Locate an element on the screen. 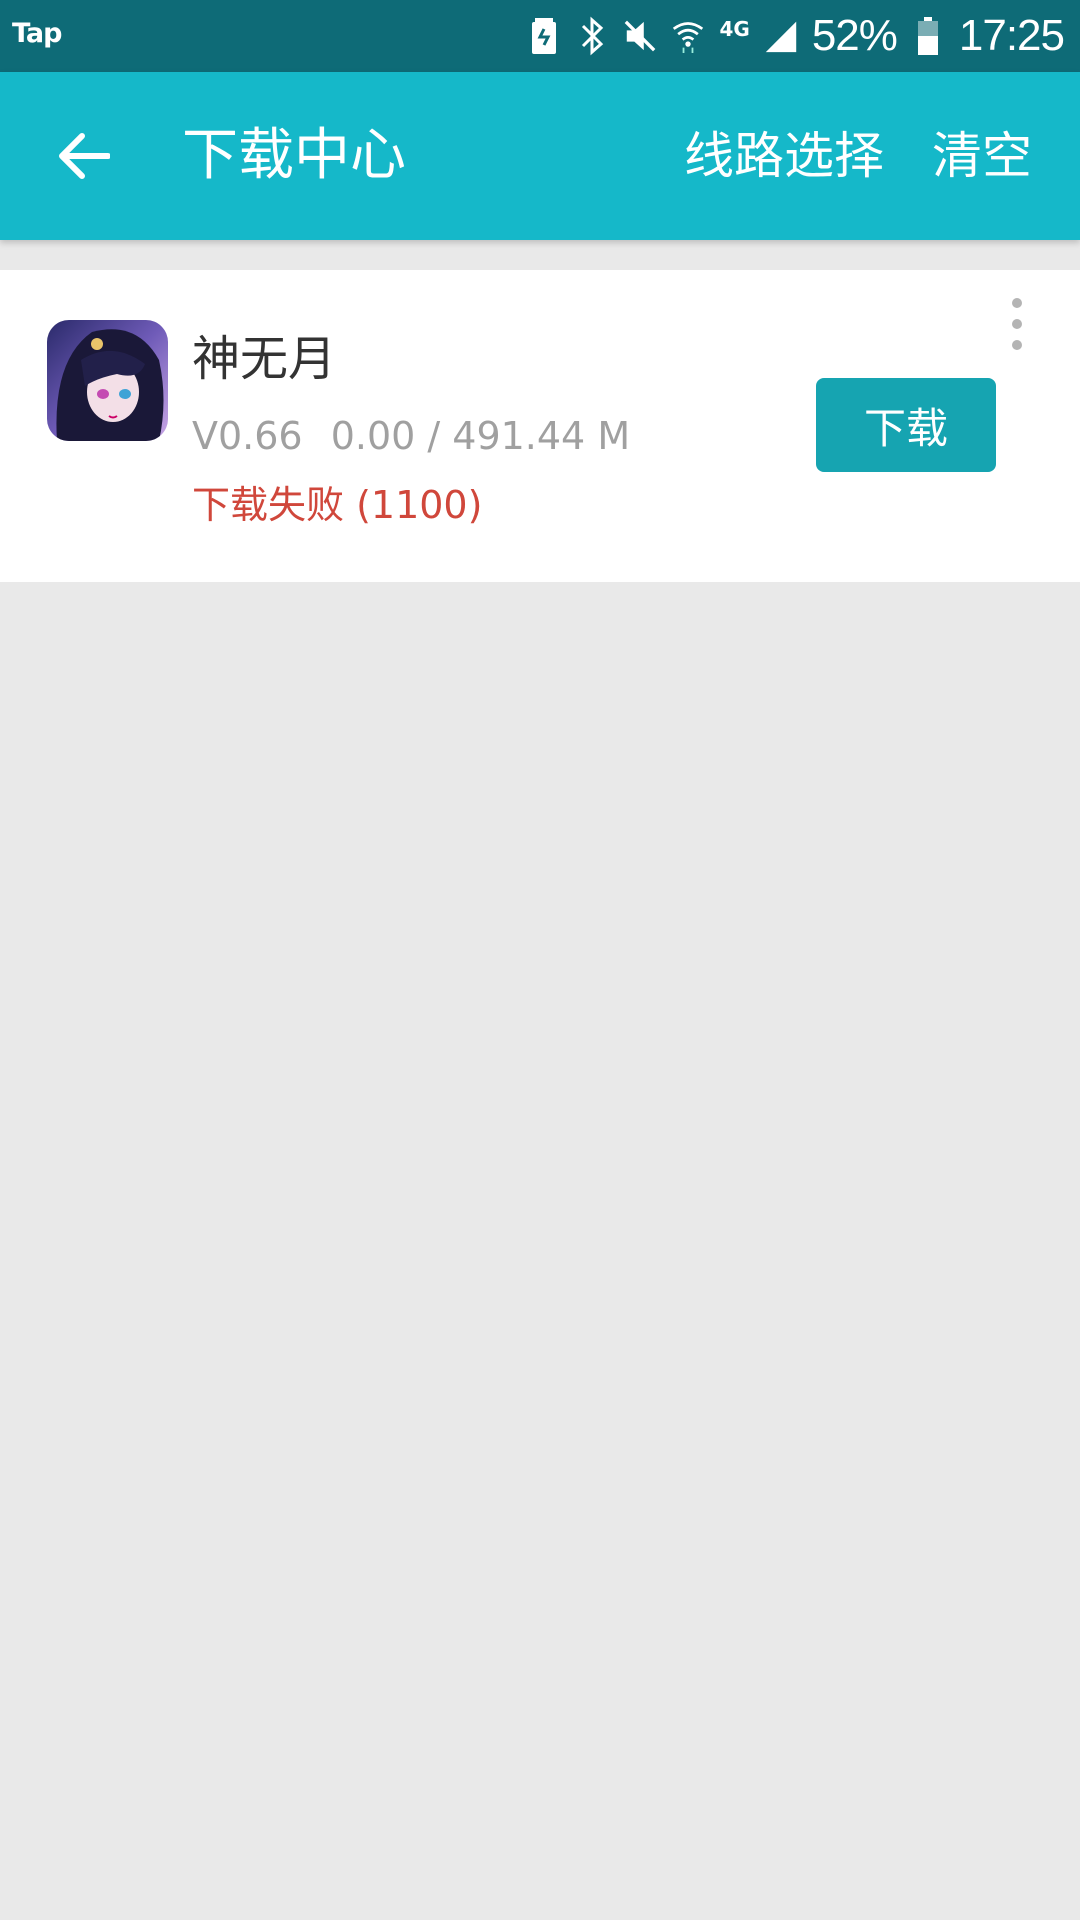 The height and width of the screenshot is (1920, 1080). download-button: 下载 is located at coordinates (906, 425).